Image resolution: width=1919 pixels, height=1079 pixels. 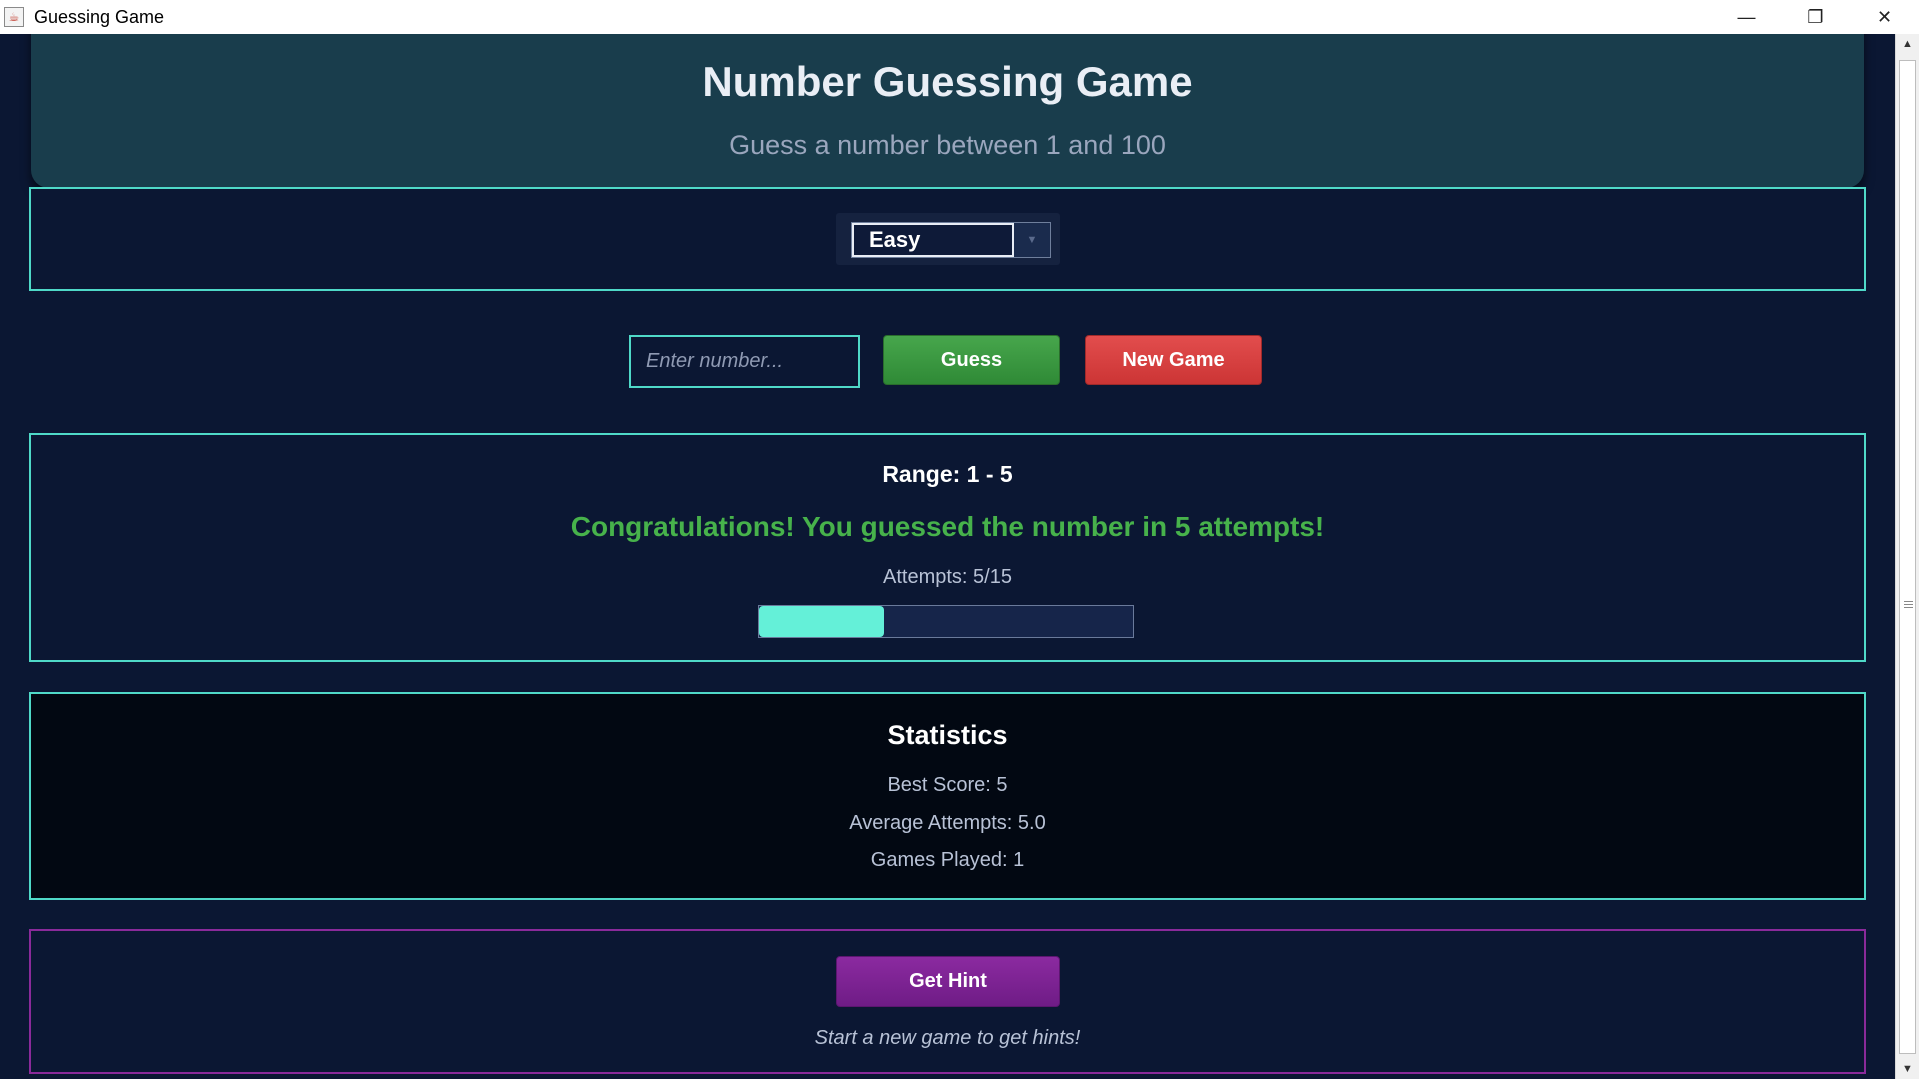 I want to click on attempts-progress-fill, so click(x=821, y=621).